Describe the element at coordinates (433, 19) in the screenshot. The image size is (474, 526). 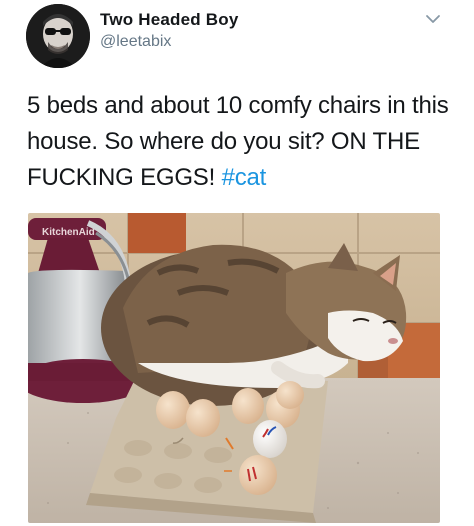
I see `chevron-down-icon` at that location.